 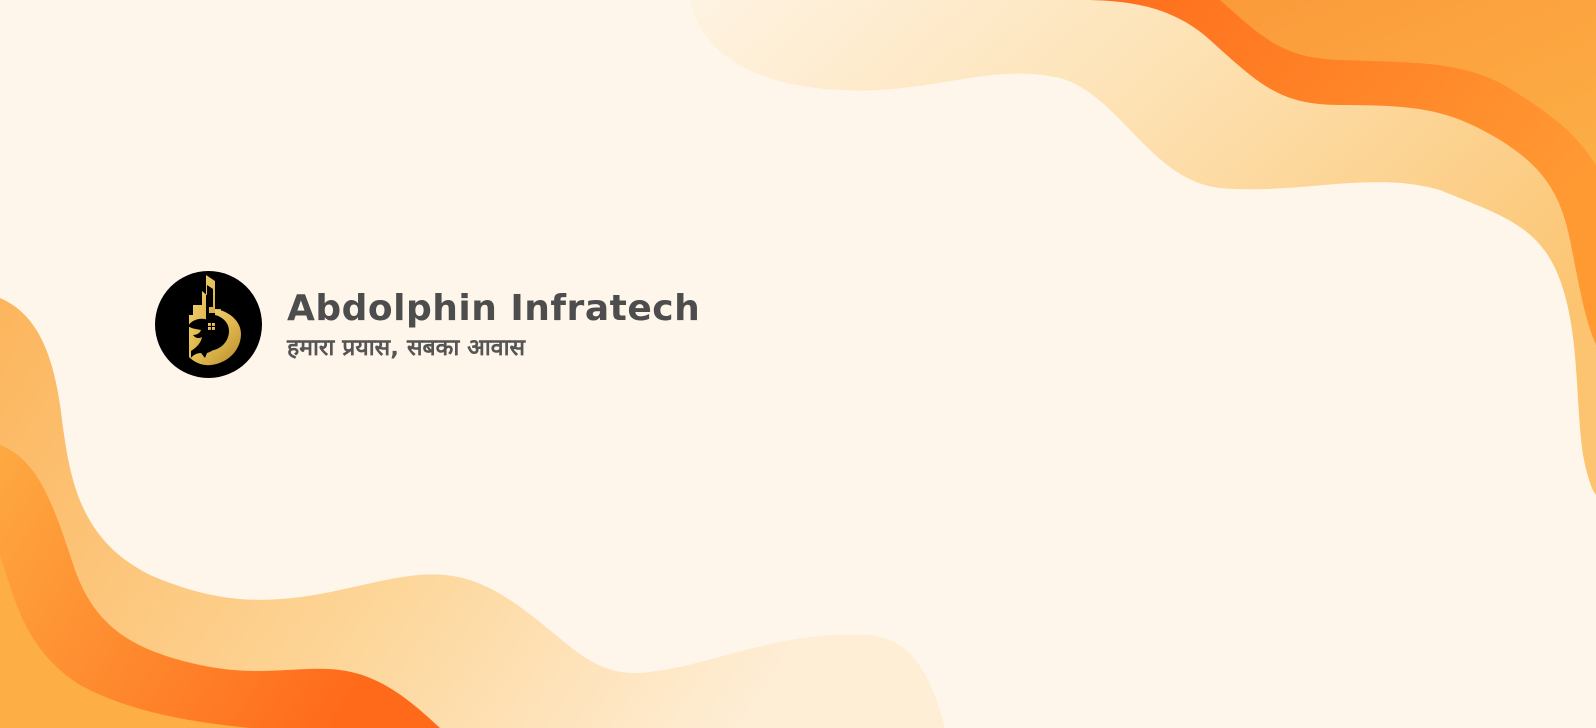 I want to click on building-dolphin-logo-icon, so click(x=208, y=324).